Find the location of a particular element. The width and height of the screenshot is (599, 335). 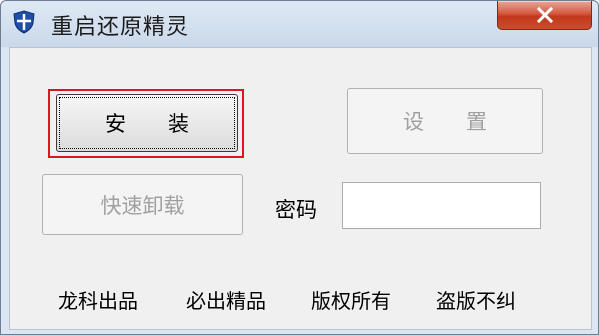

install-highlight: 安 装 is located at coordinates (146, 123).